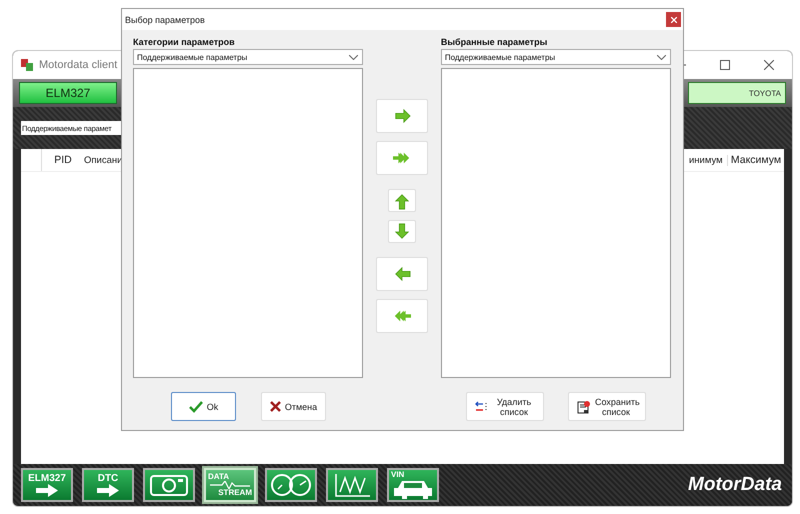 The height and width of the screenshot is (514, 800). Describe the element at coordinates (352, 485) in the screenshot. I see `graph-tool-button` at that location.